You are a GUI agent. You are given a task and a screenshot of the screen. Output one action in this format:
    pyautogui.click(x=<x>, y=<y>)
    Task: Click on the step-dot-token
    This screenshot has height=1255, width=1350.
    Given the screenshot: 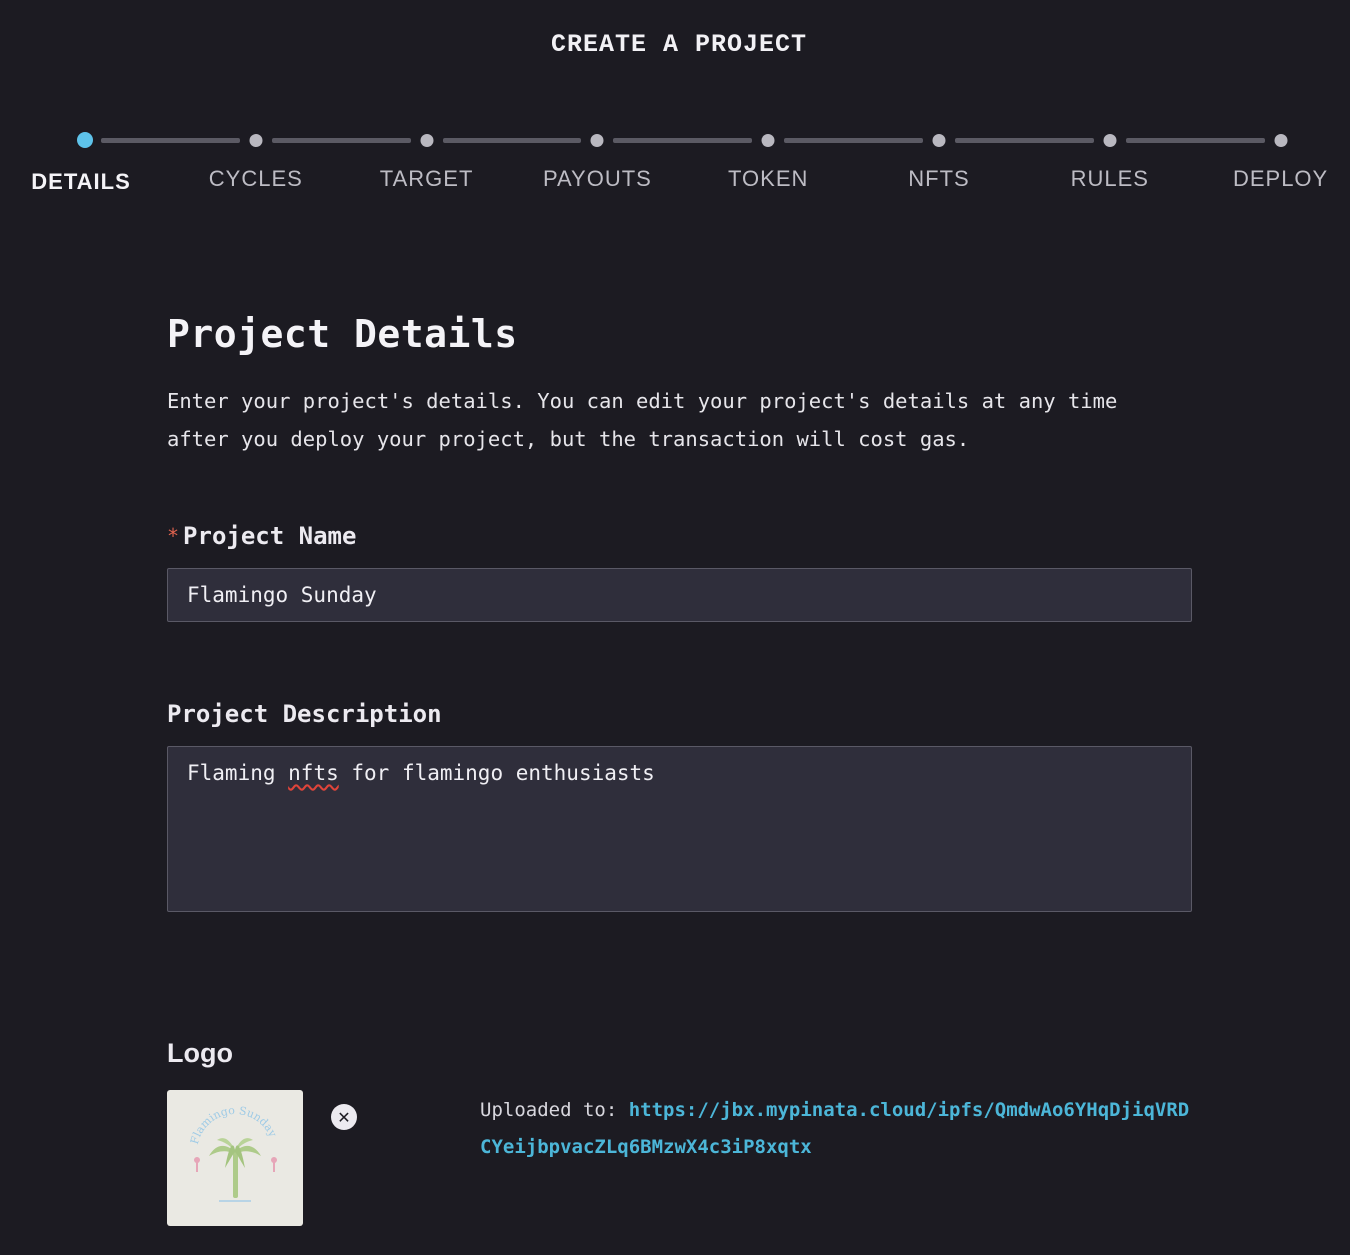 What is the action you would take?
    pyautogui.click(x=768, y=140)
    